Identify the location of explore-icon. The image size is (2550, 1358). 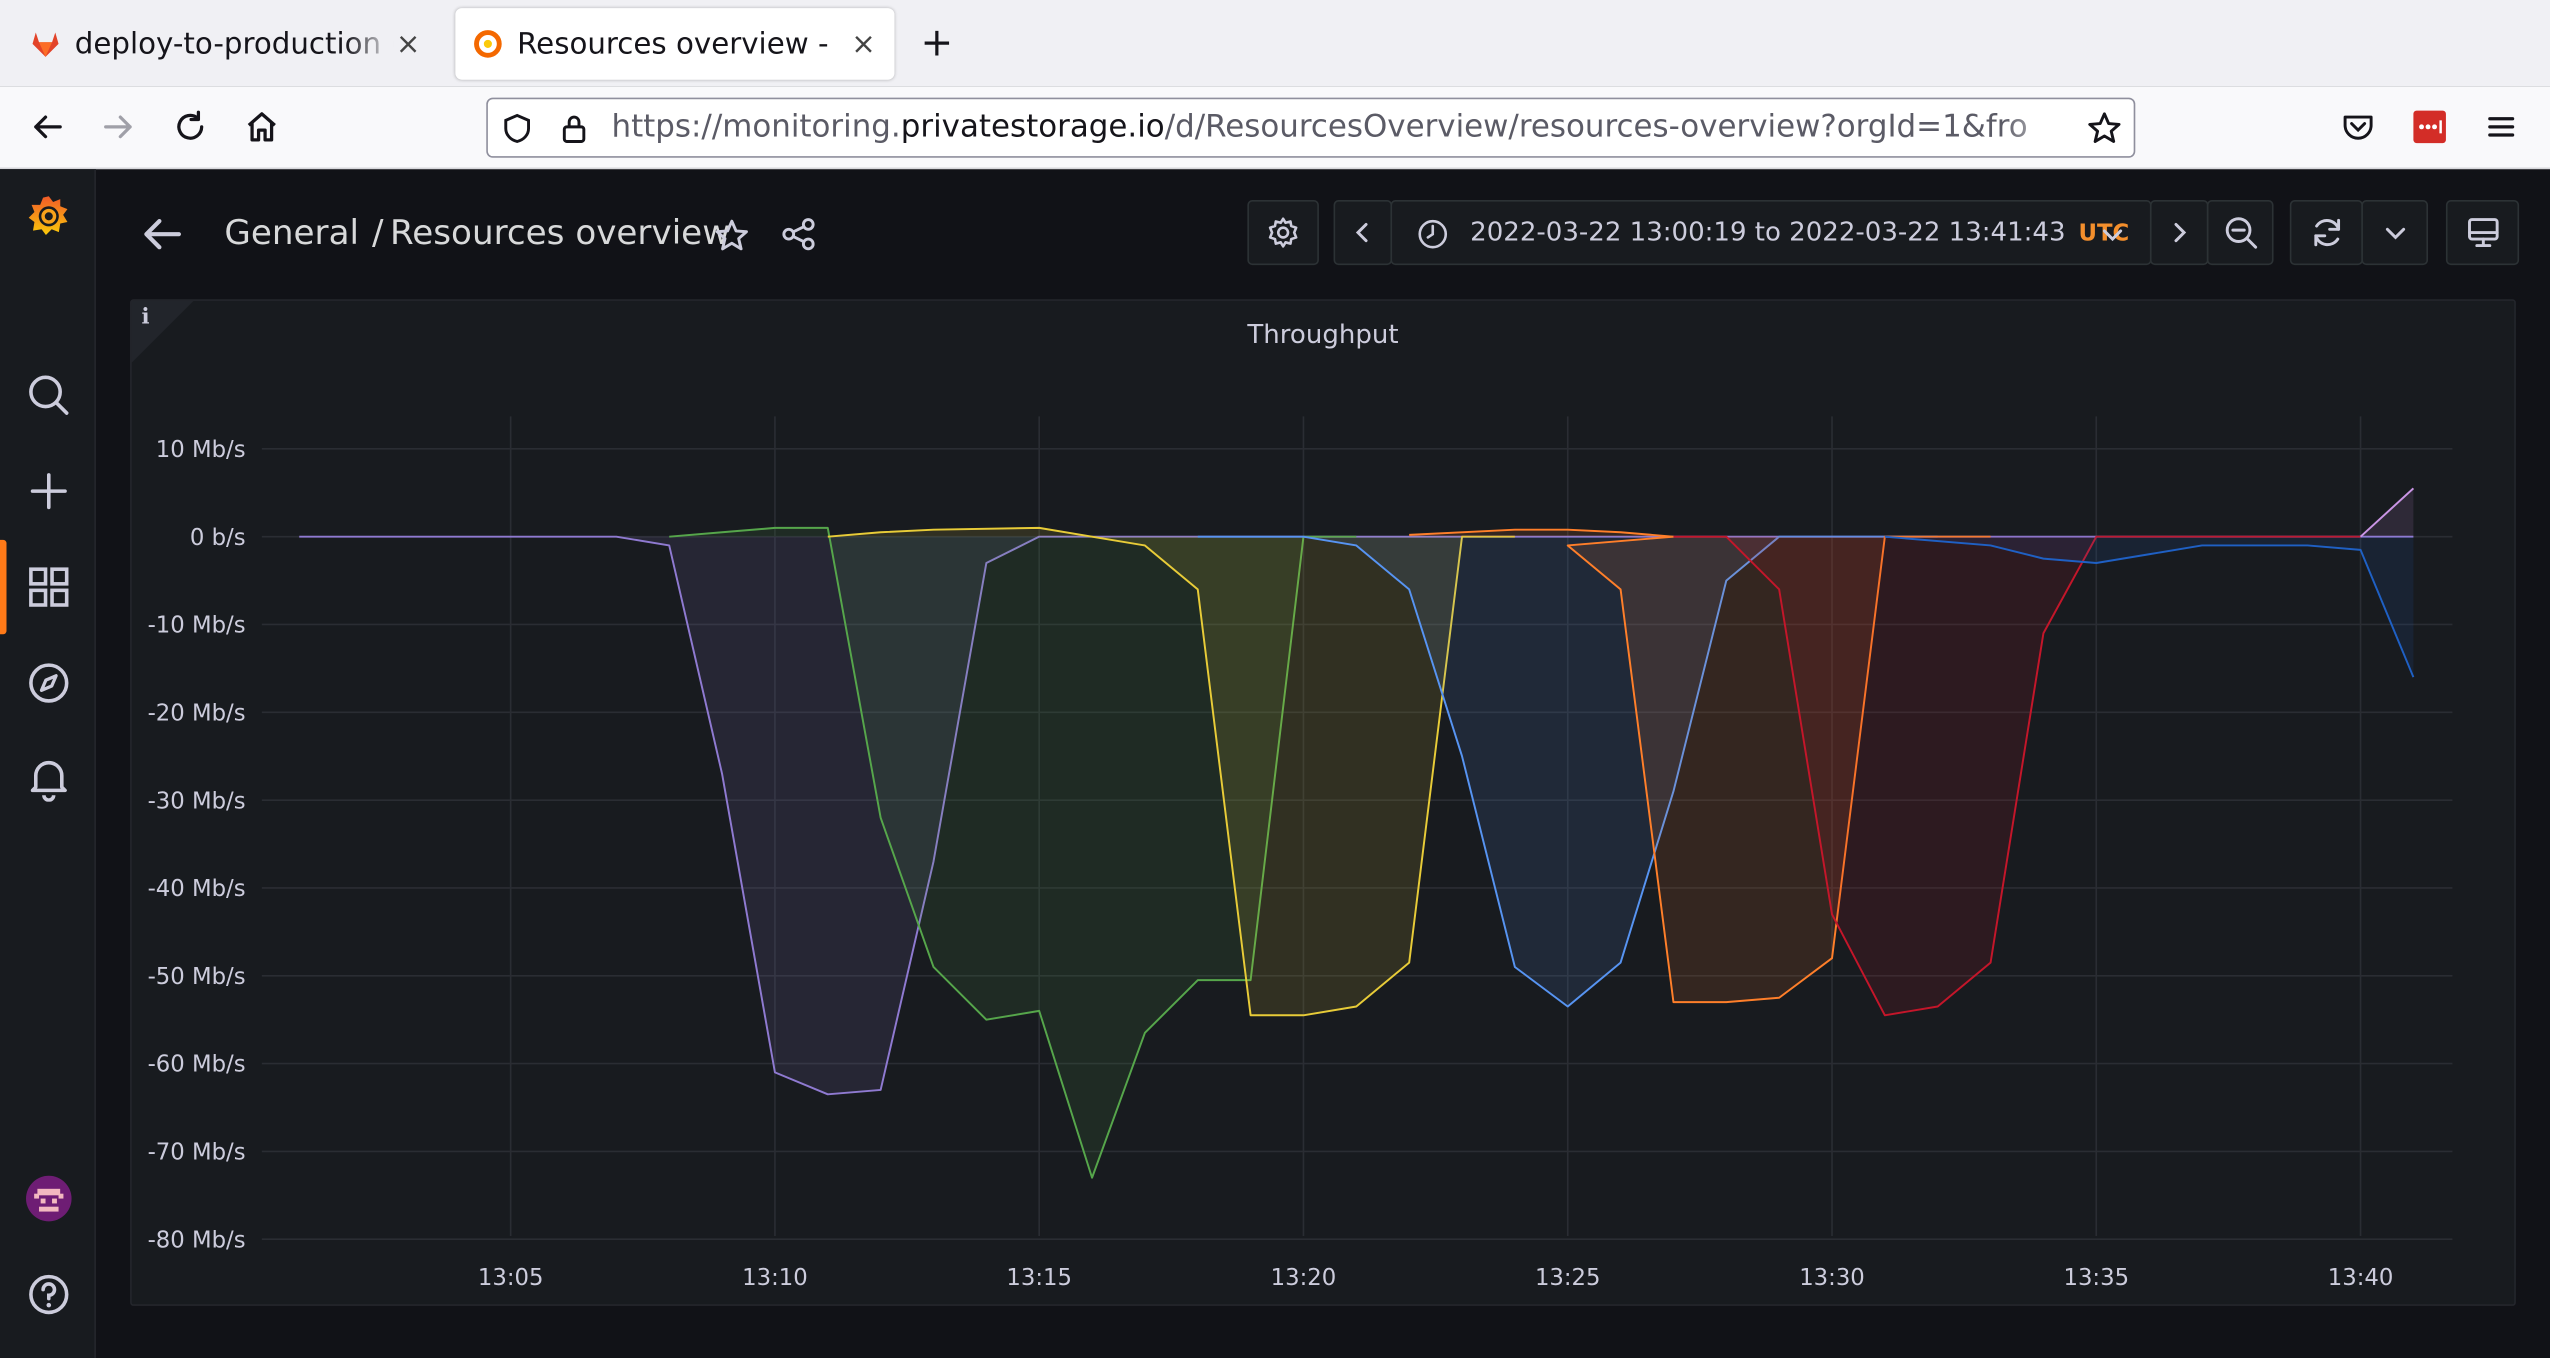
(49, 683).